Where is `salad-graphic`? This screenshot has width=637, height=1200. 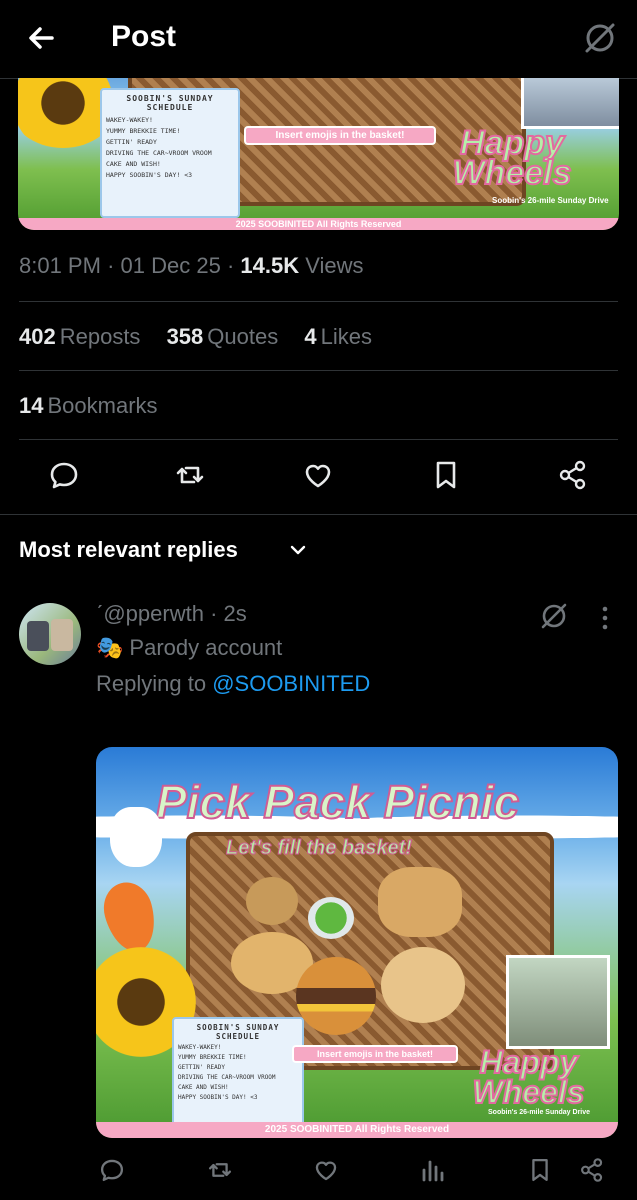
salad-graphic is located at coordinates (331, 918).